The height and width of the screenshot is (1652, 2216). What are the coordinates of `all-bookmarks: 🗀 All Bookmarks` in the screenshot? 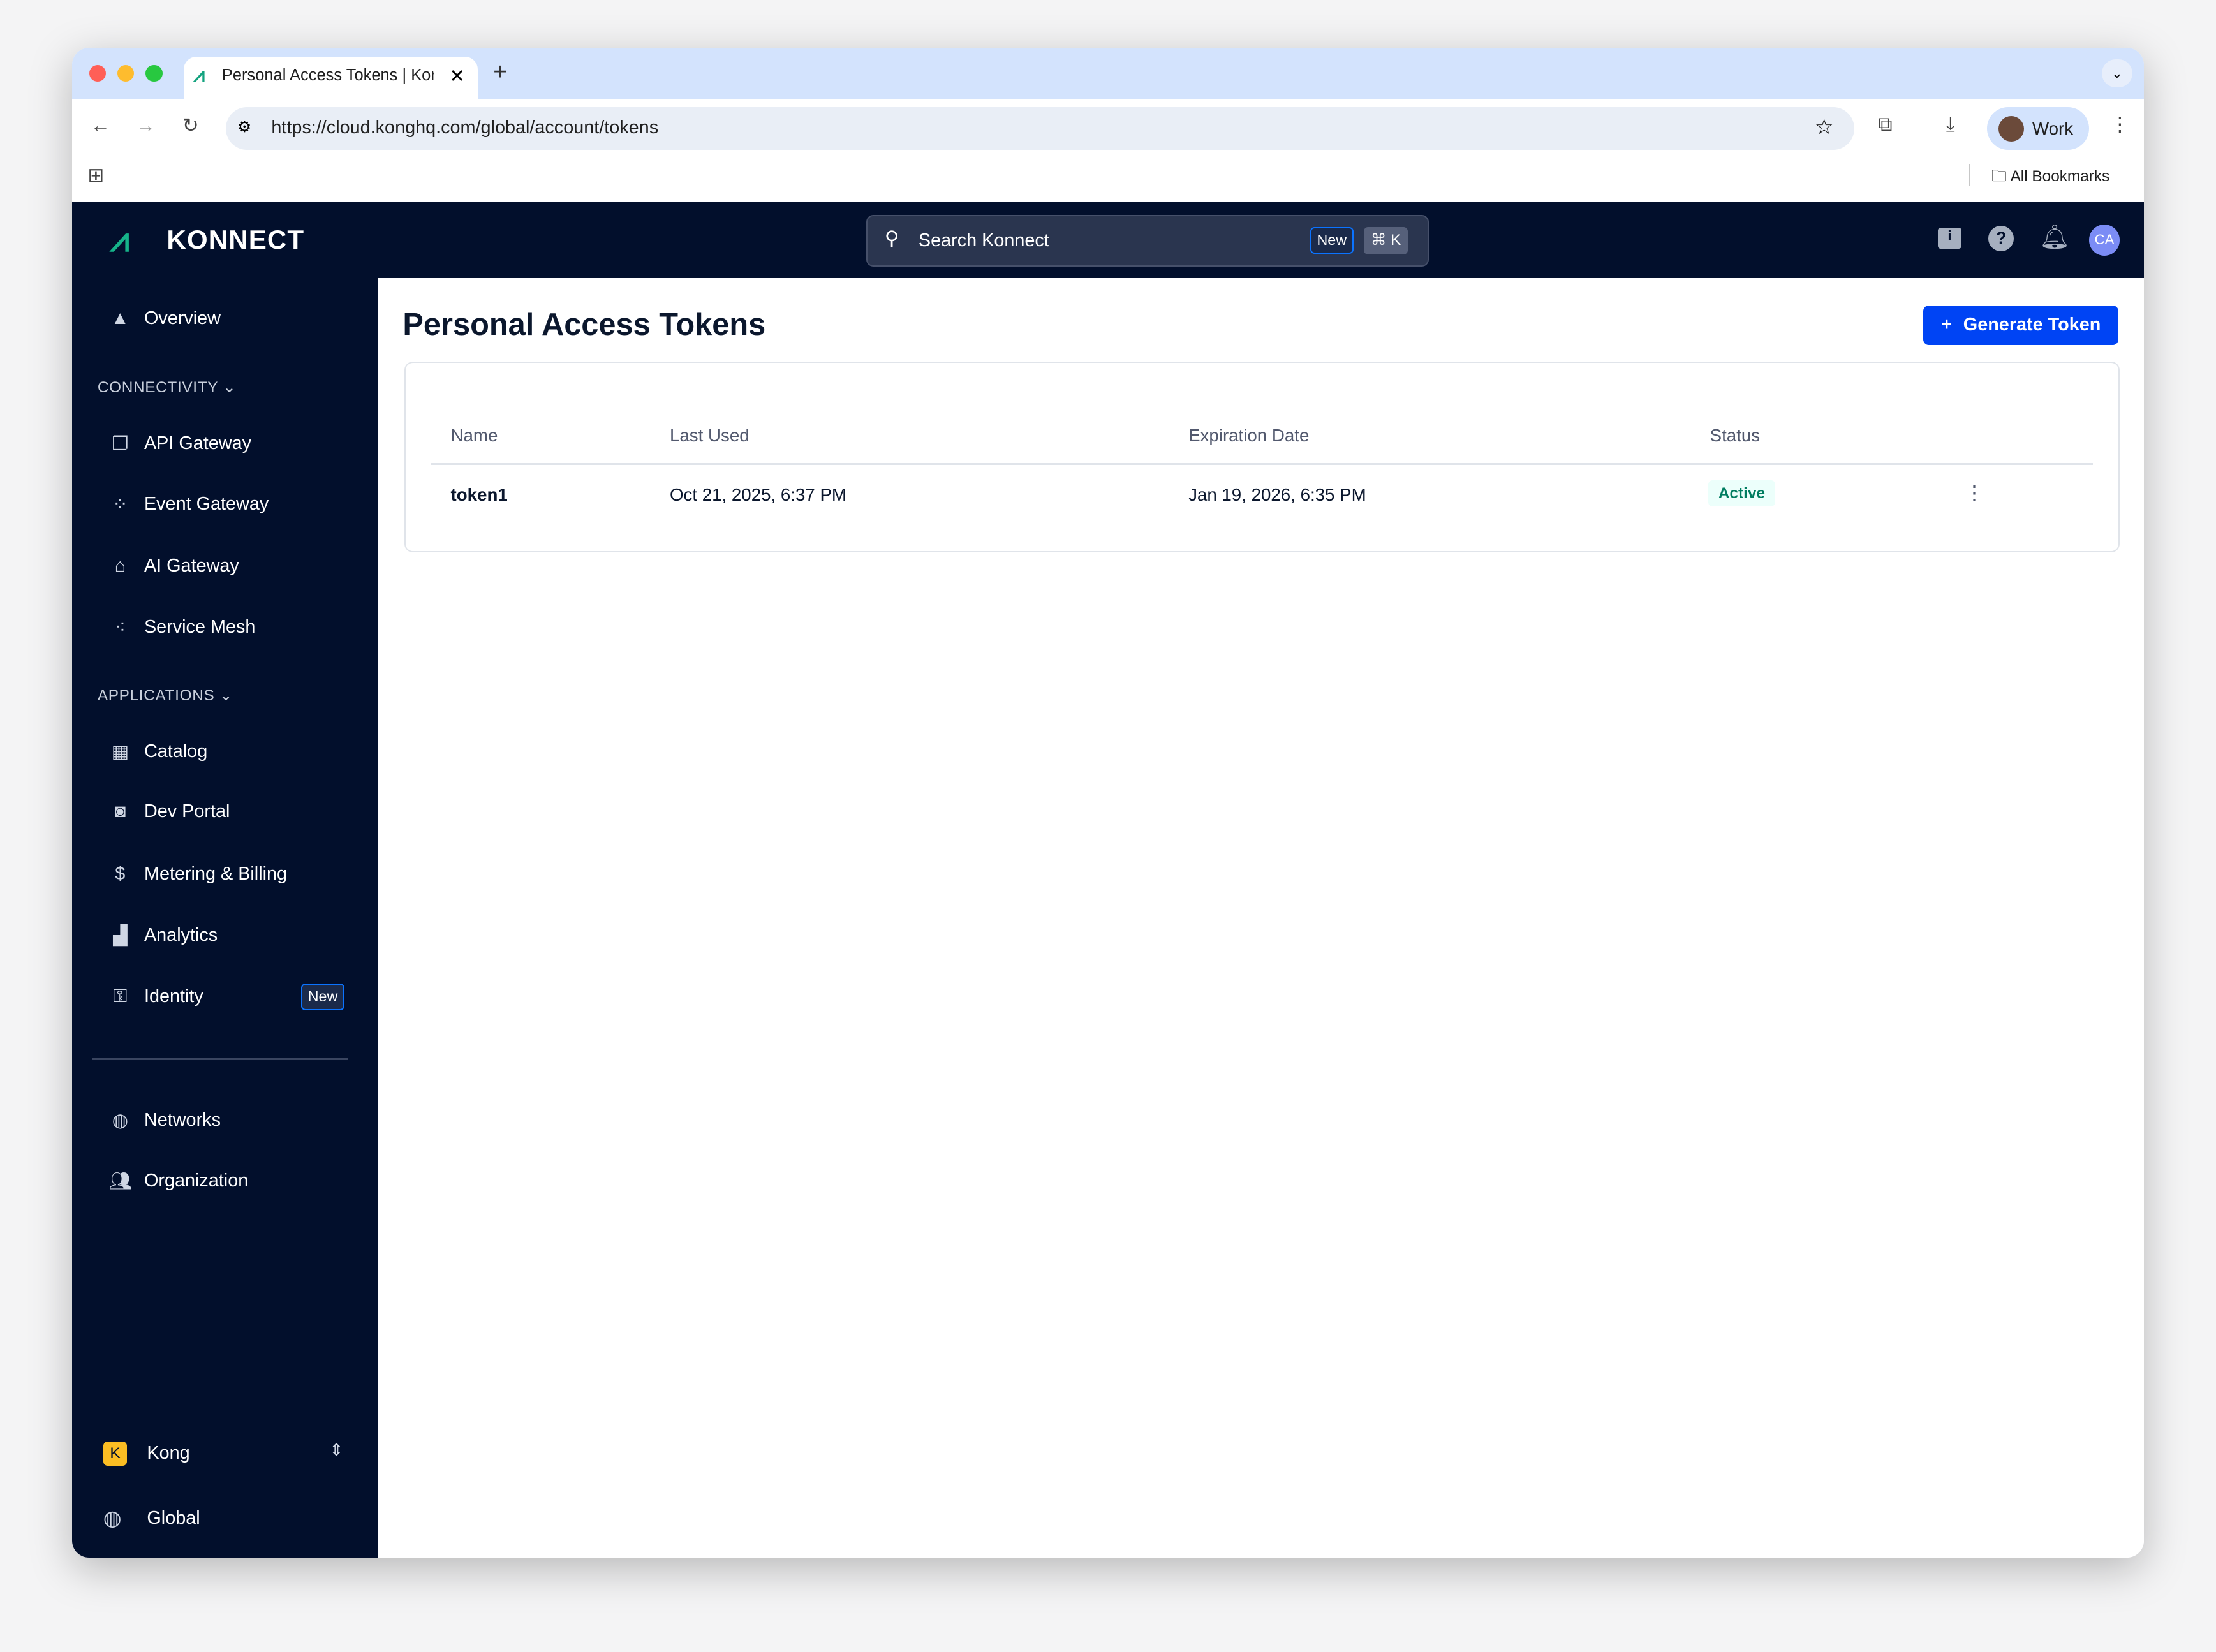 It's located at (2050, 178).